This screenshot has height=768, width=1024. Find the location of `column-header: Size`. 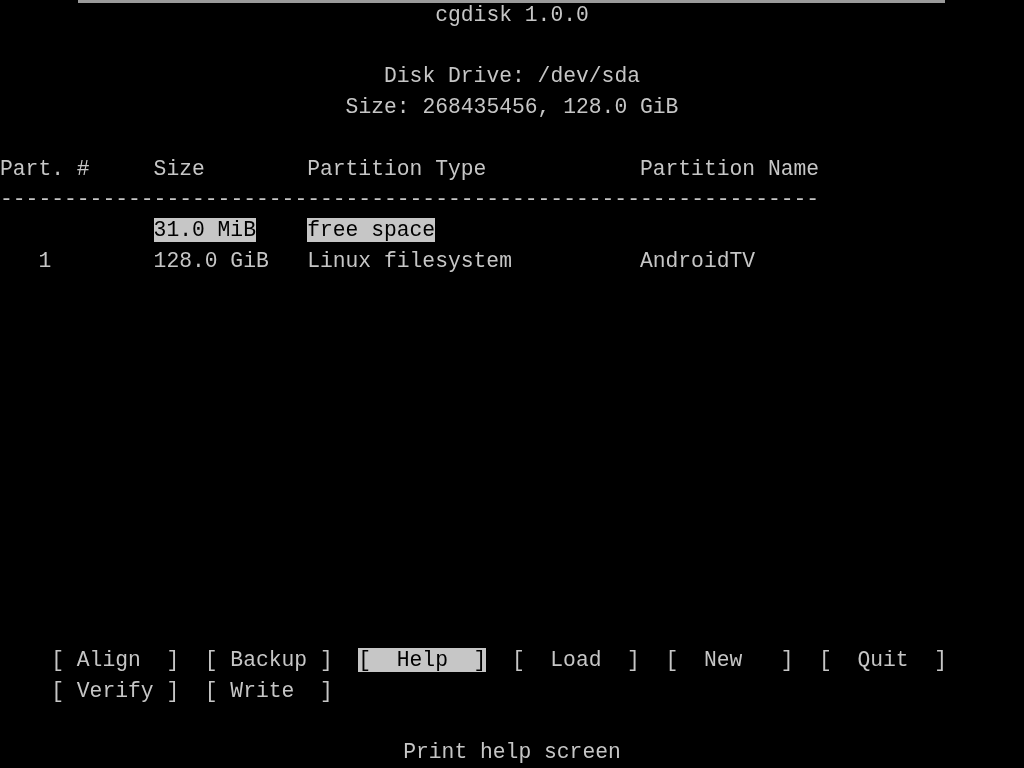

column-header: Size is located at coordinates (179, 169).